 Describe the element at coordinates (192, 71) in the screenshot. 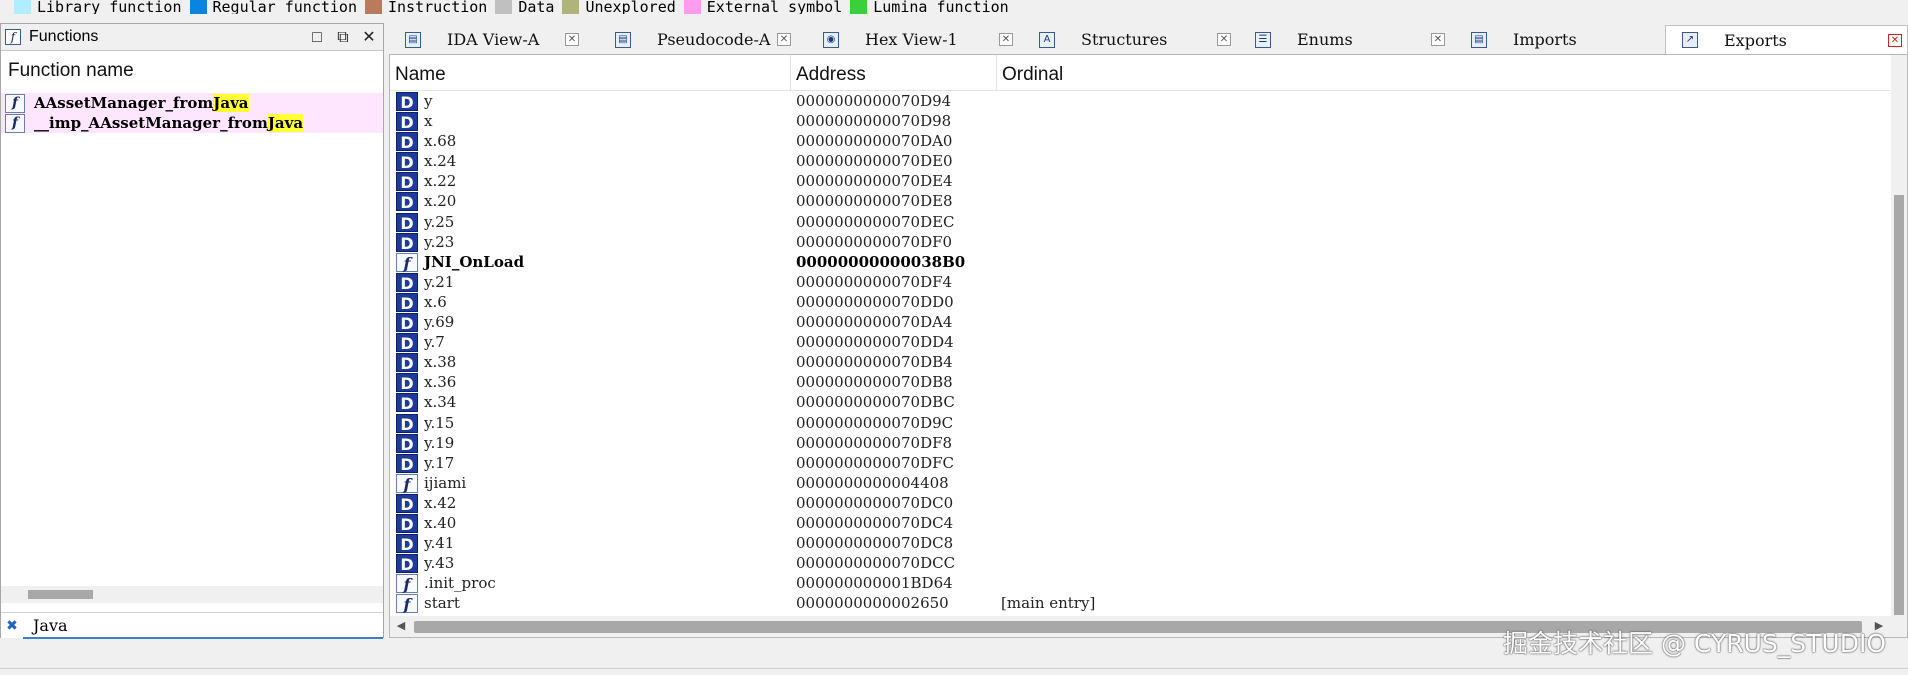

I see `function-name-column-header: Function name` at that location.